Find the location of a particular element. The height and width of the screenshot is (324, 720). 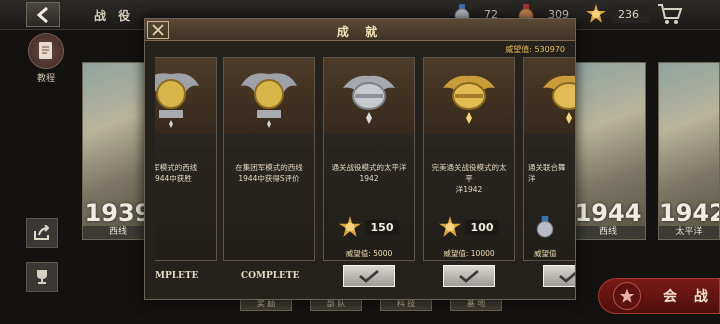

chevron-left-icon is located at coordinates (42, 14).